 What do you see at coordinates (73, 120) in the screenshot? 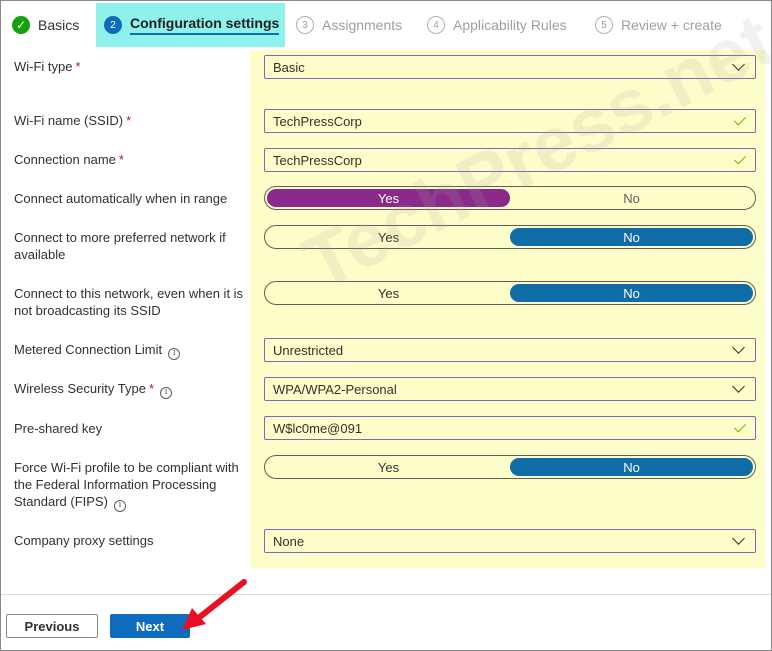
I see `wifi-name-label: Wi-Fi name (SSID) *` at bounding box center [73, 120].